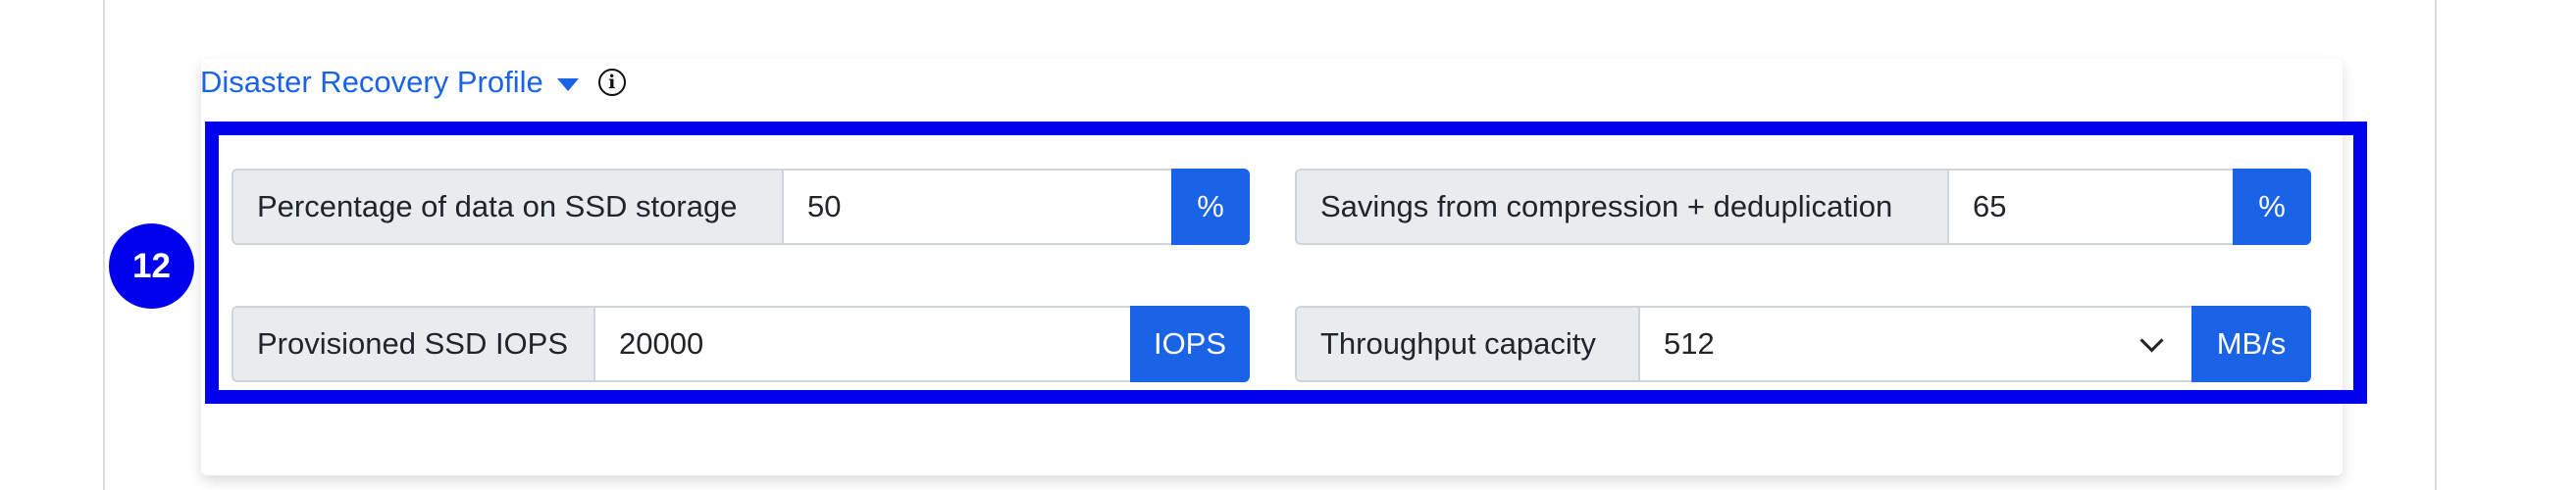 Image resolution: width=2576 pixels, height=490 pixels. What do you see at coordinates (661, 343) in the screenshot?
I see `provisioned-iops-value: 20000` at bounding box center [661, 343].